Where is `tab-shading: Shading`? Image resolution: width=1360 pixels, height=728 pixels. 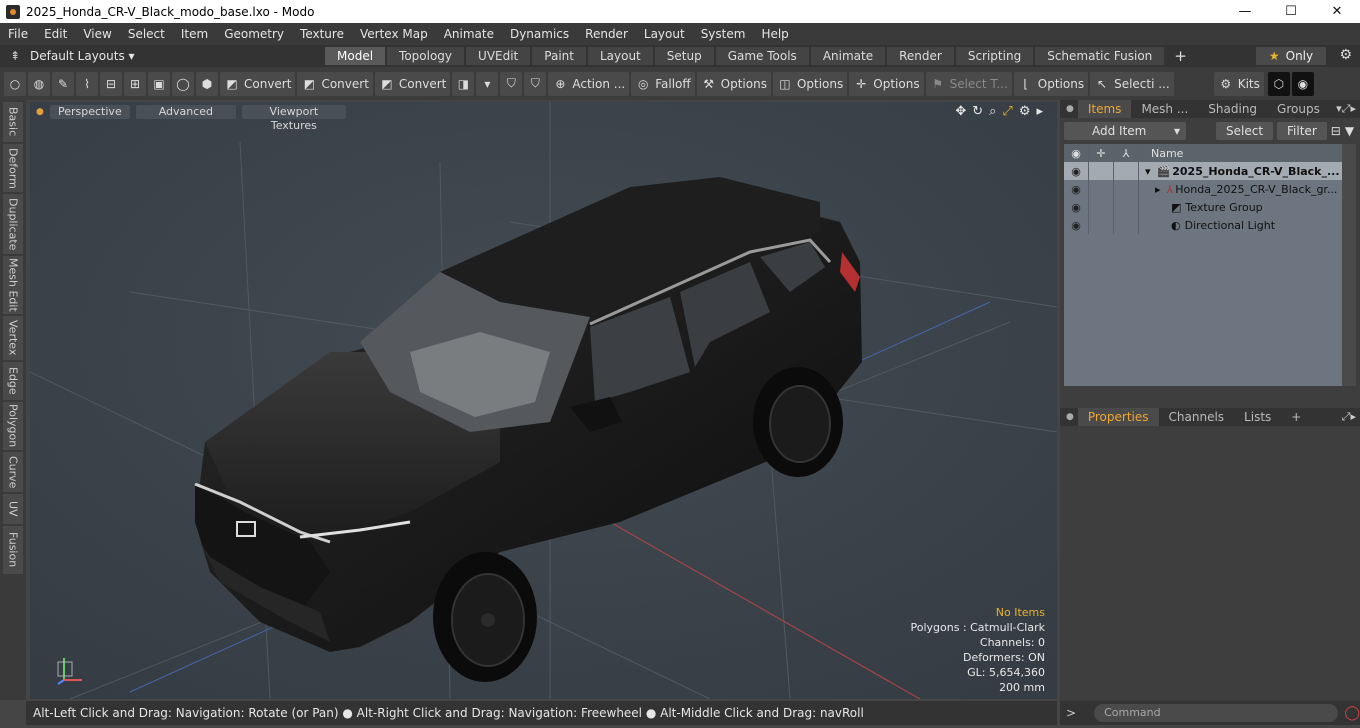 tab-shading: Shading is located at coordinates (1232, 109).